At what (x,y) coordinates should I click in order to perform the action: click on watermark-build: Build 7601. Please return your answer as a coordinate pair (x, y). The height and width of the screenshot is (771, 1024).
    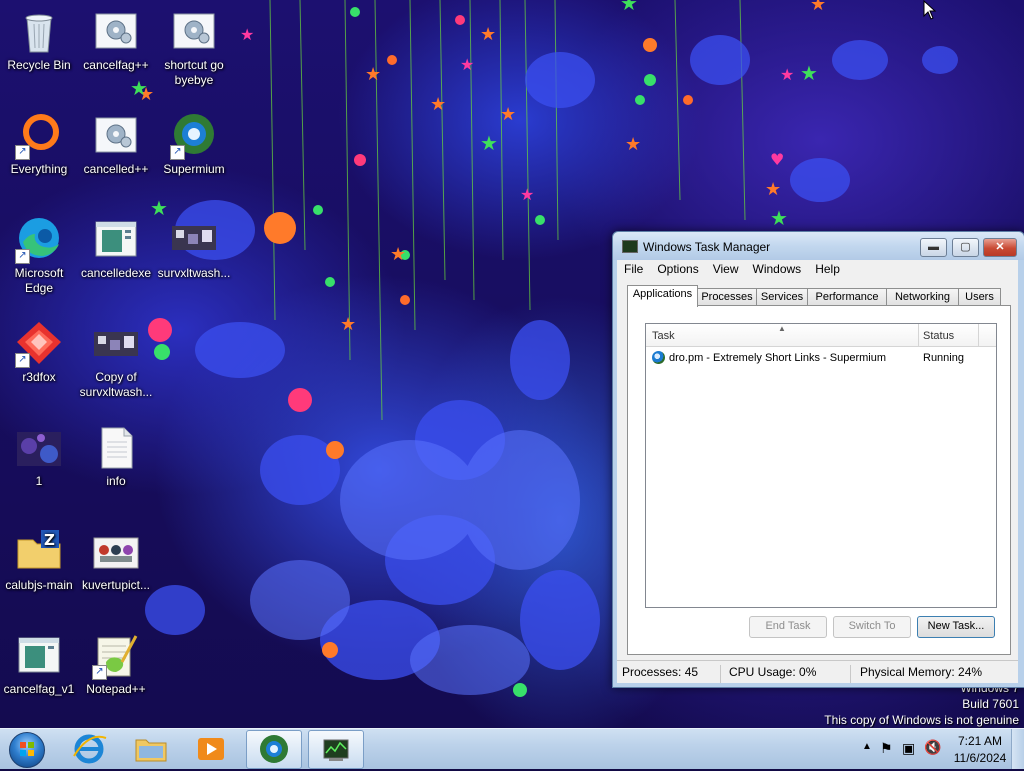
    Looking at the image, I should click on (990, 704).